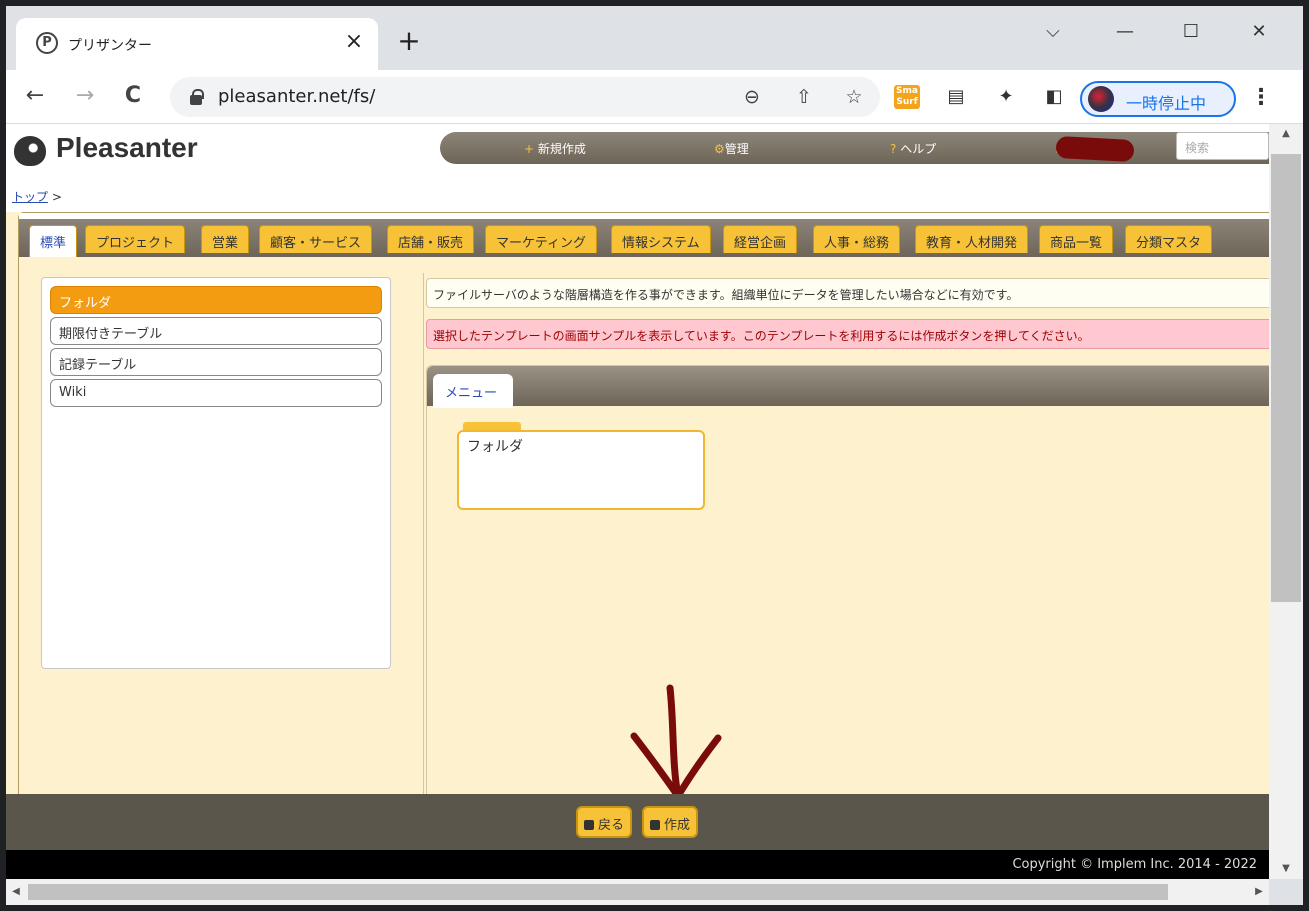 The width and height of the screenshot is (1309, 911). What do you see at coordinates (1261, 98) in the screenshot?
I see `browser-menu-icon: ⋮` at bounding box center [1261, 98].